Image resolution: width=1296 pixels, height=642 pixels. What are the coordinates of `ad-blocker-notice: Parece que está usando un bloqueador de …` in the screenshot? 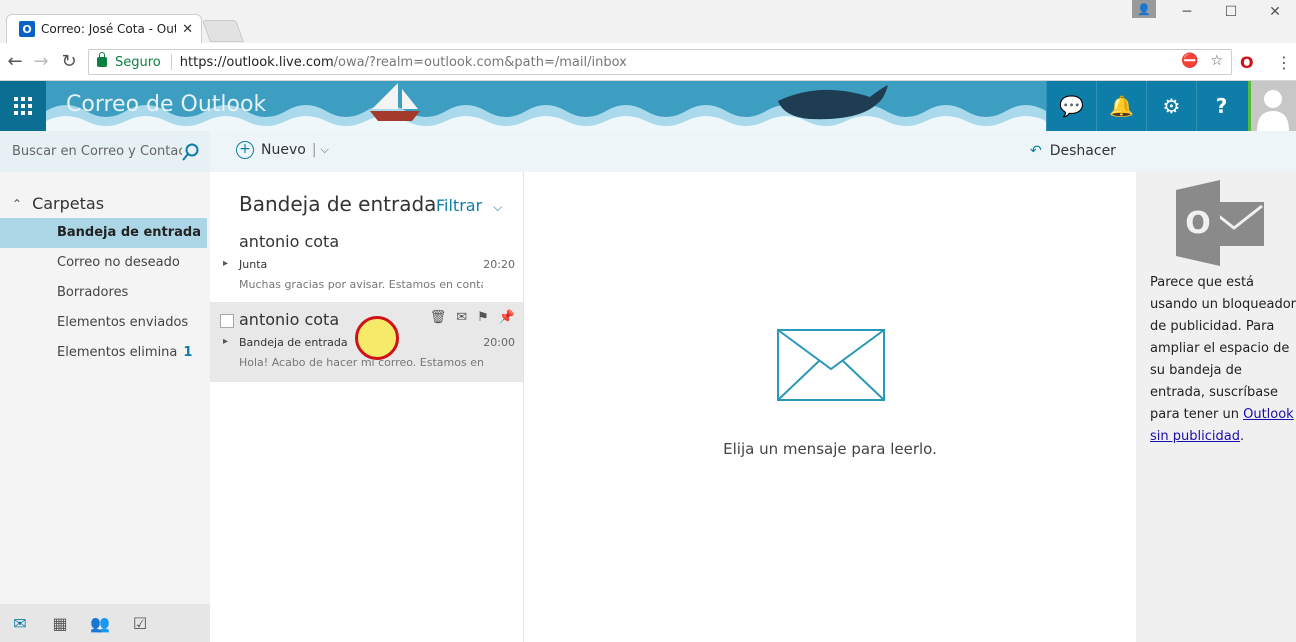 It's located at (1223, 360).